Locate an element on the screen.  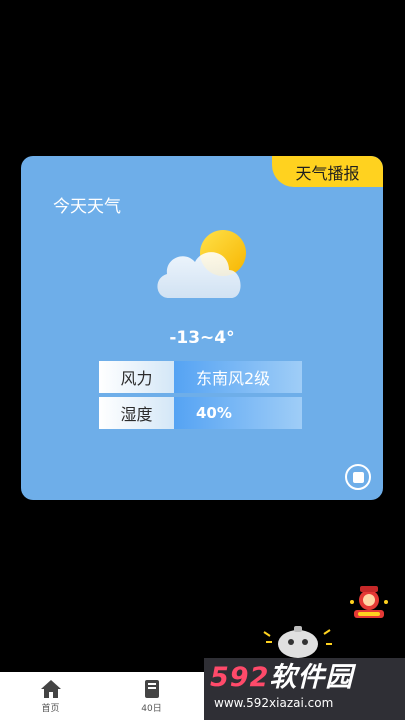
wind-value: 东南风2级 is located at coordinates (238, 377).